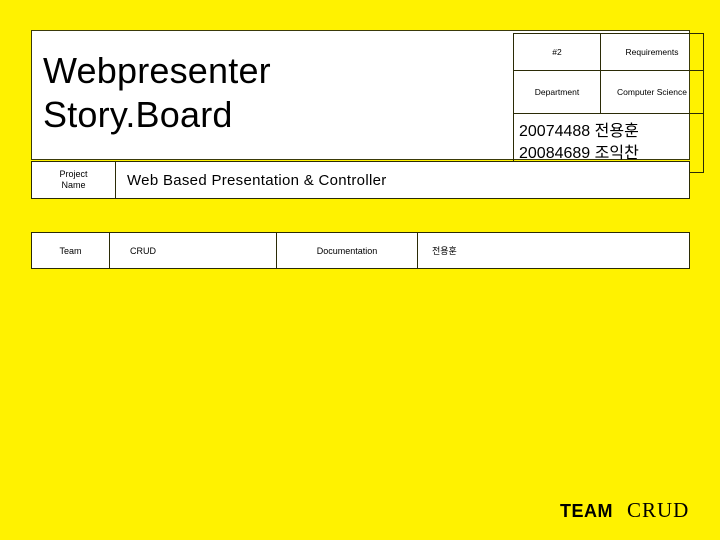 The width and height of the screenshot is (720, 540). Describe the element at coordinates (73, 185) in the screenshot. I see `project-label-line-2: Name` at that location.